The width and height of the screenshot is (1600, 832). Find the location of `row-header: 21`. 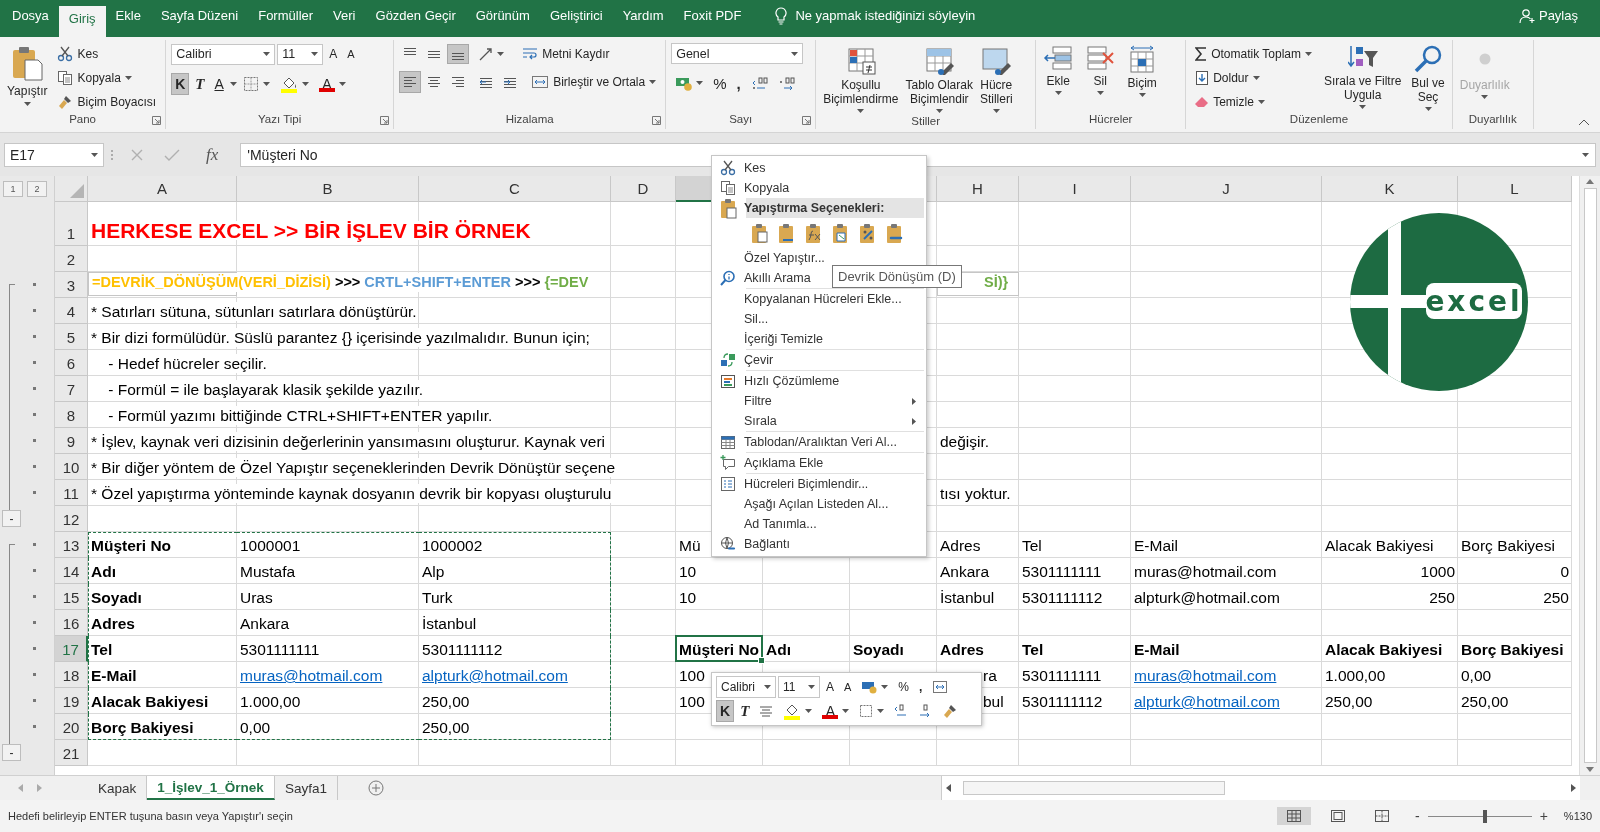

row-header: 21 is located at coordinates (71, 753).